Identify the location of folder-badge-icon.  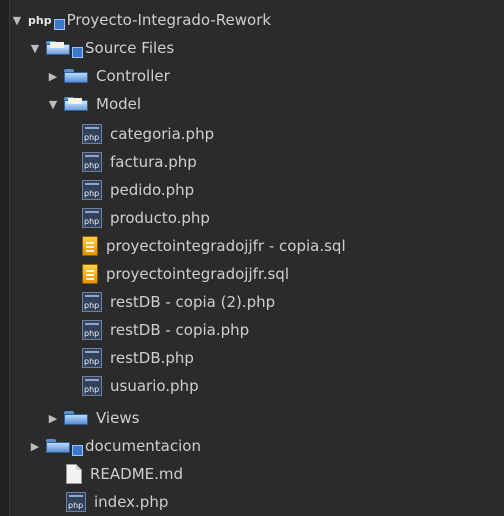
(77, 450).